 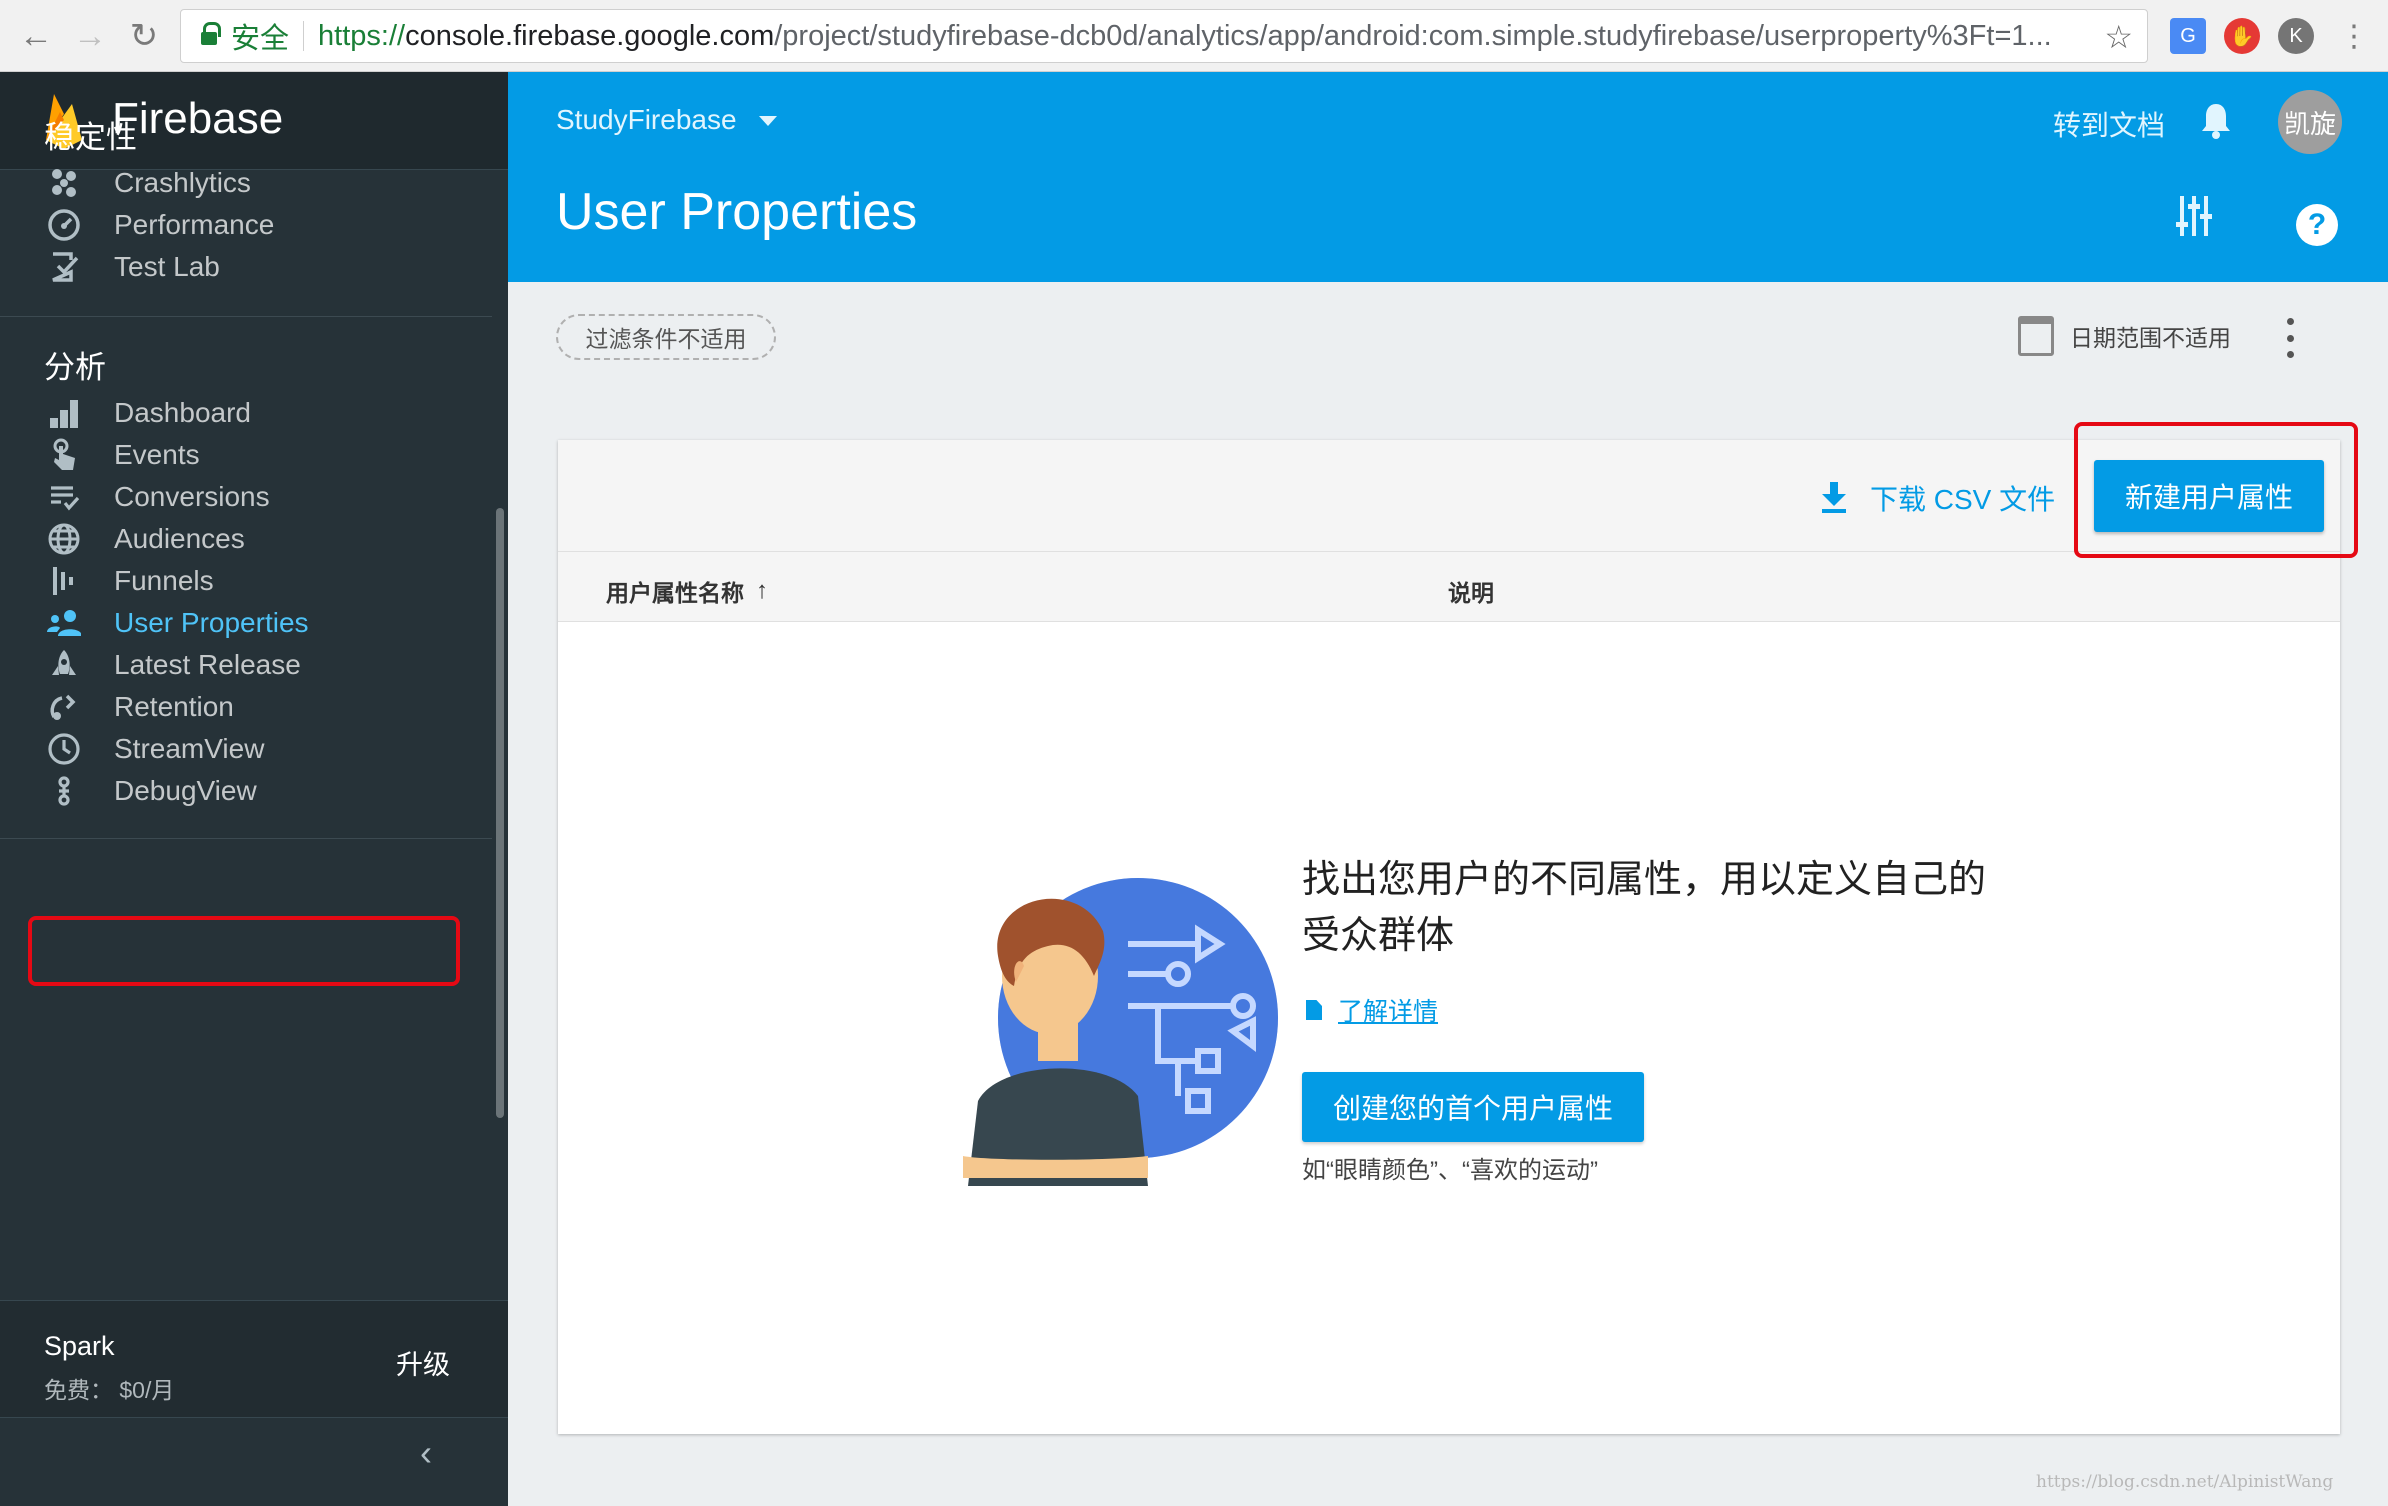 I want to click on adblock-extension-icon: ✋, so click(x=2242, y=36).